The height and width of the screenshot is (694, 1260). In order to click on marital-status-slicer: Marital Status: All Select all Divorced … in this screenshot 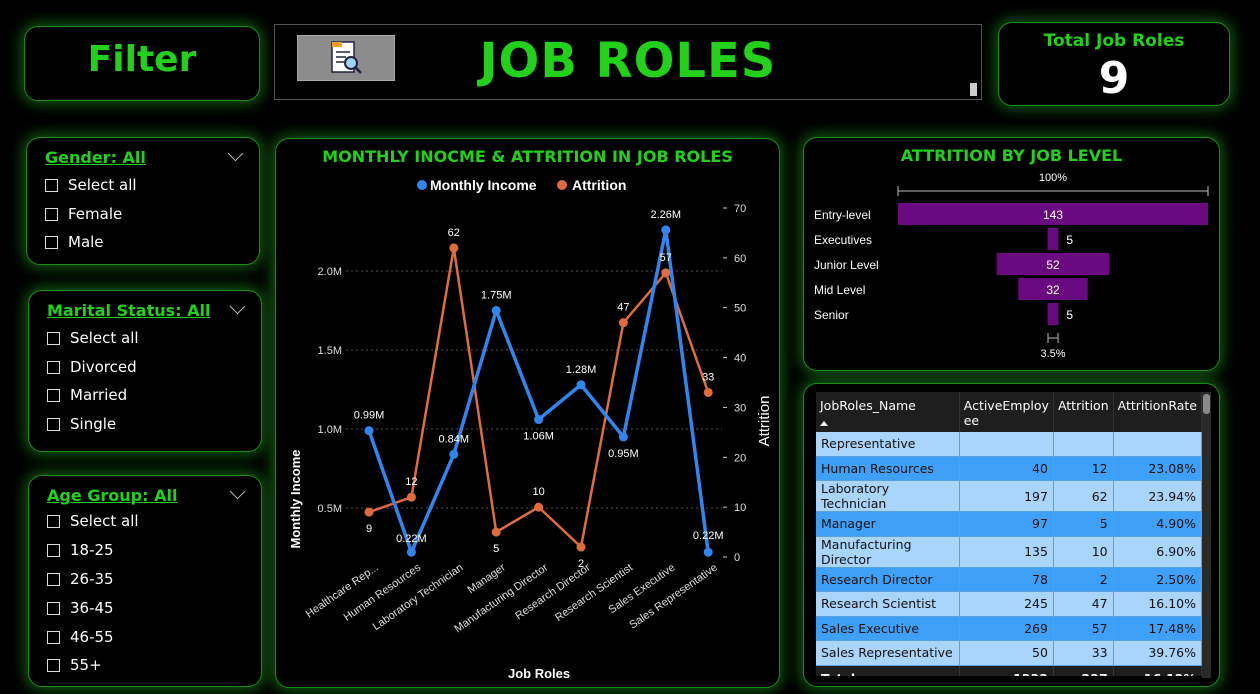, I will do `click(145, 371)`.